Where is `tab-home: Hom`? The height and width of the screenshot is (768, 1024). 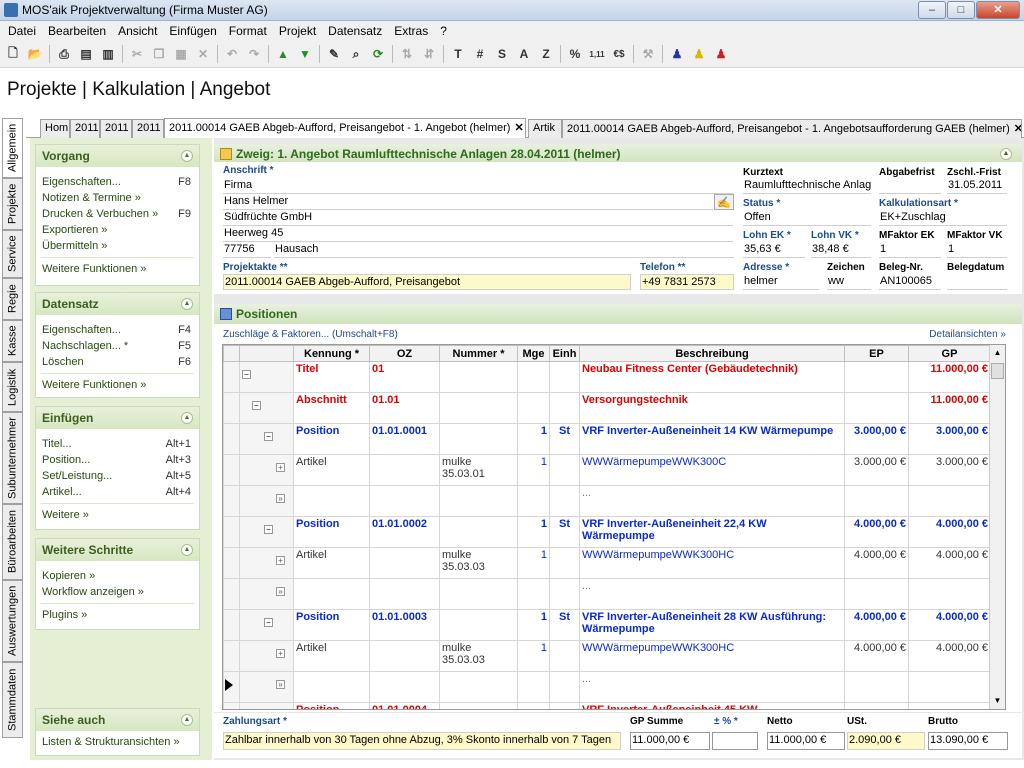
tab-home: Hom is located at coordinates (55, 128).